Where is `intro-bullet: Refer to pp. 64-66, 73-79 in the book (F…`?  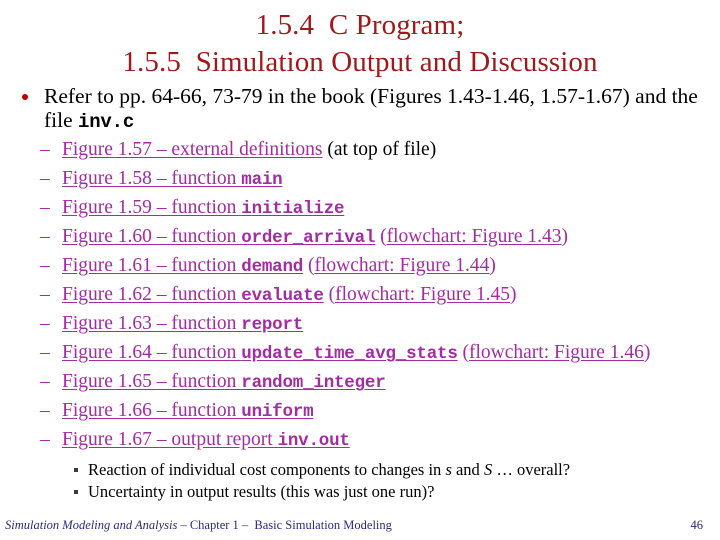 intro-bullet: Refer to pp. 64-66, 73-79 in the book (F… is located at coordinates (362, 108).